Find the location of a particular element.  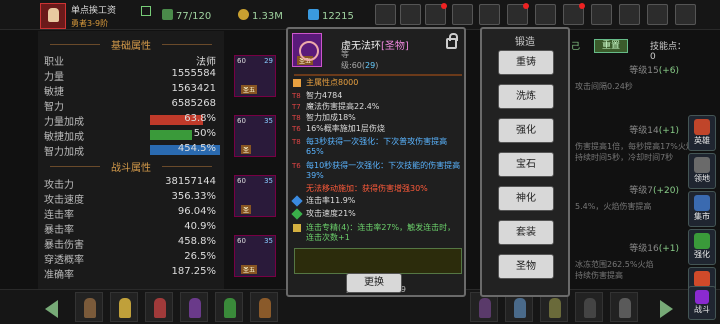

skill-level: 等级7(+20) is located at coordinates (654, 191).